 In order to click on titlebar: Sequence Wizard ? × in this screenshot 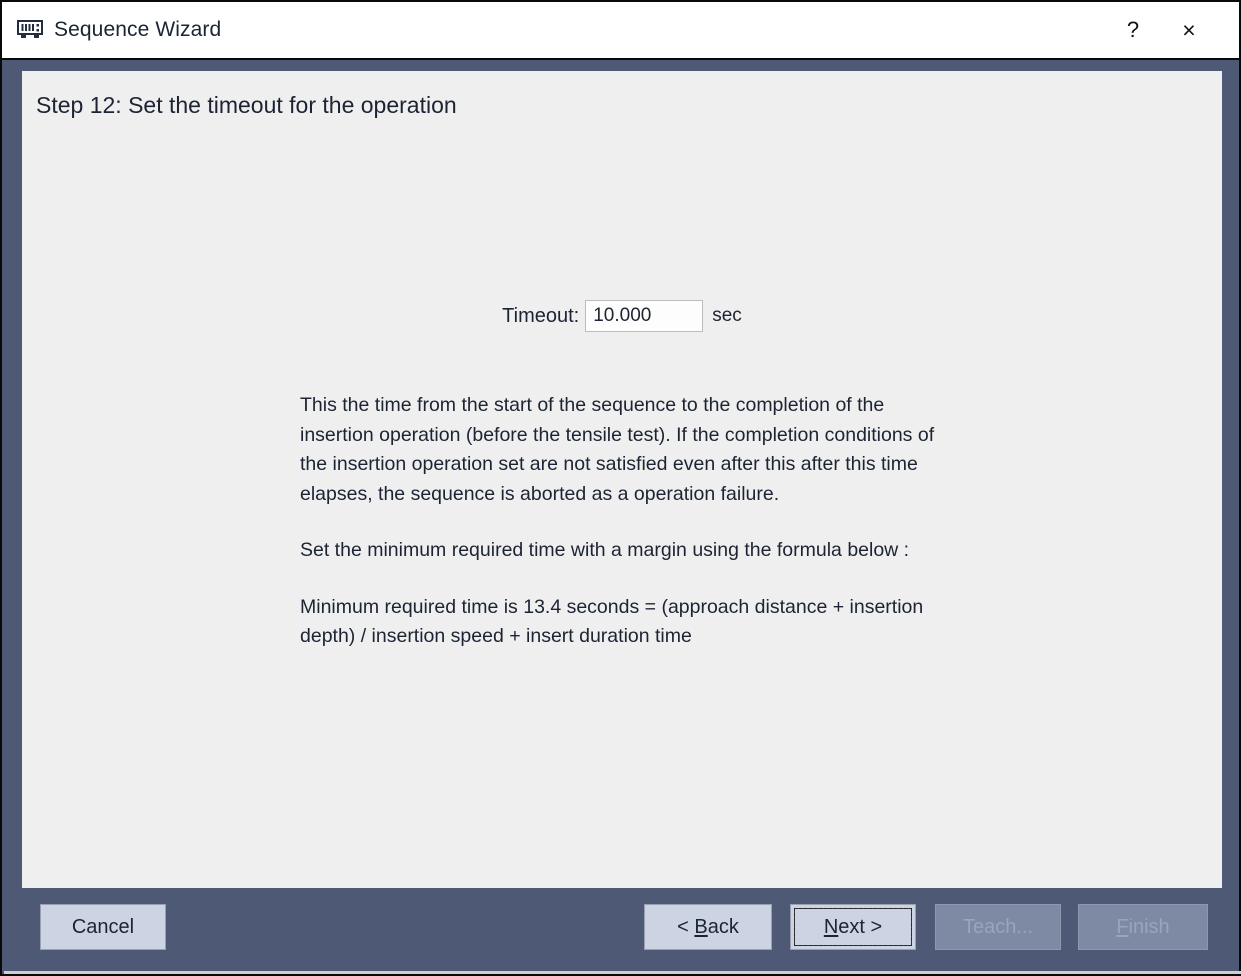, I will do `click(620, 31)`.